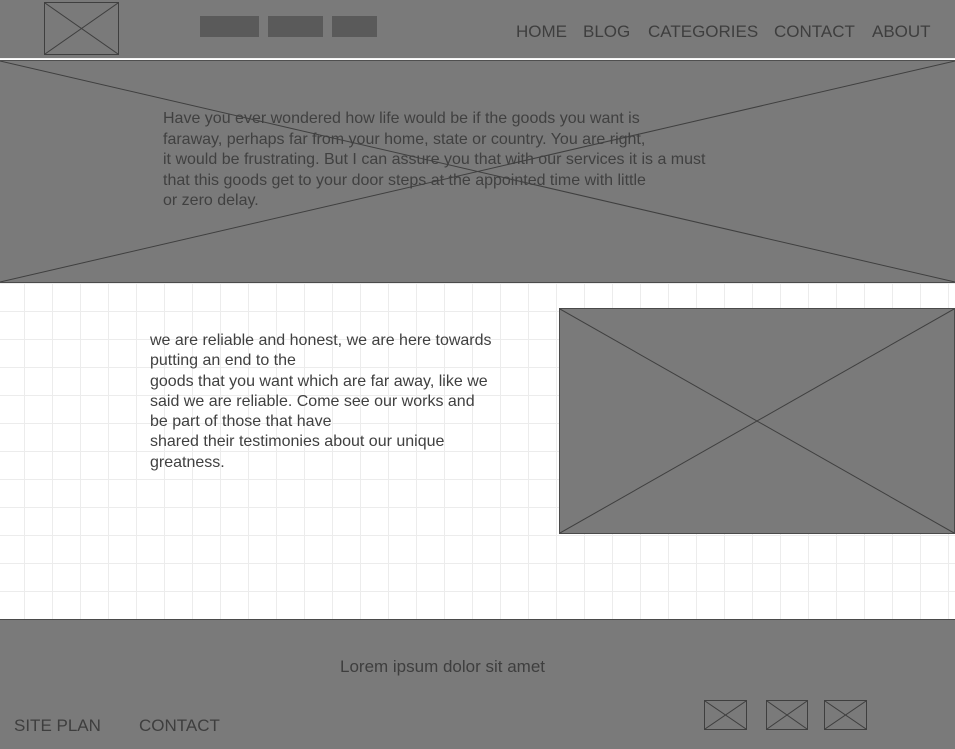 The height and width of the screenshot is (749, 955). Describe the element at coordinates (541, 32) in the screenshot. I see `nav-home: HOME` at that location.